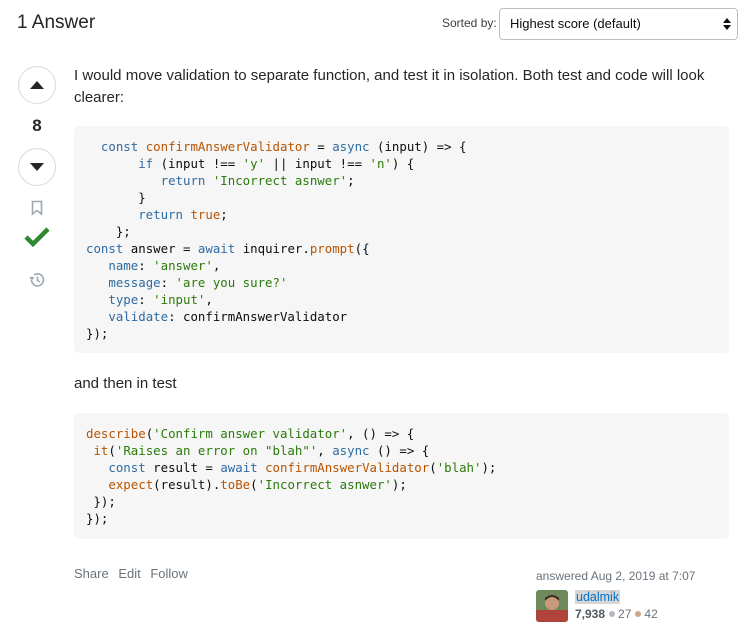 The image size is (738, 639). Describe the element at coordinates (257, 484) in the screenshot. I see `code-line: expect(result).toBe('Incorrect asnwer');` at that location.